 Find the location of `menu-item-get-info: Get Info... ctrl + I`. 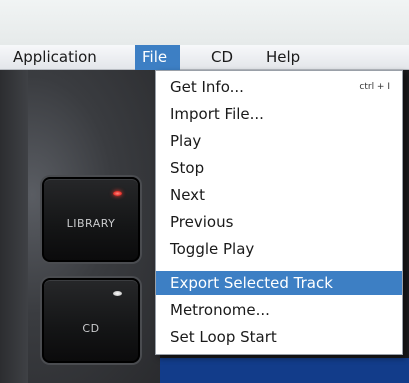

menu-item-get-info: Get Info... ctrl + I is located at coordinates (279, 87).